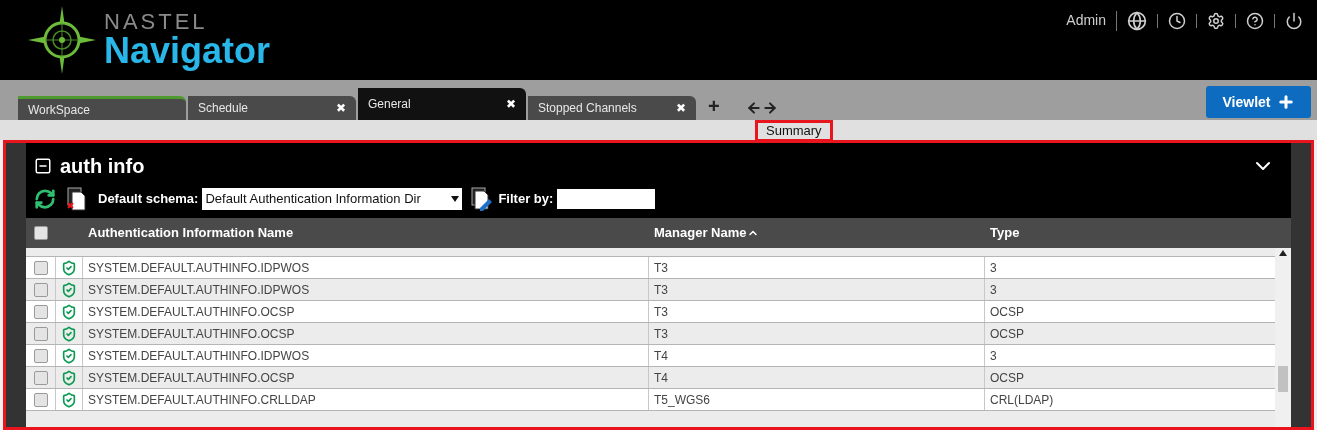  I want to click on column-header: Manager Name, so click(707, 233).